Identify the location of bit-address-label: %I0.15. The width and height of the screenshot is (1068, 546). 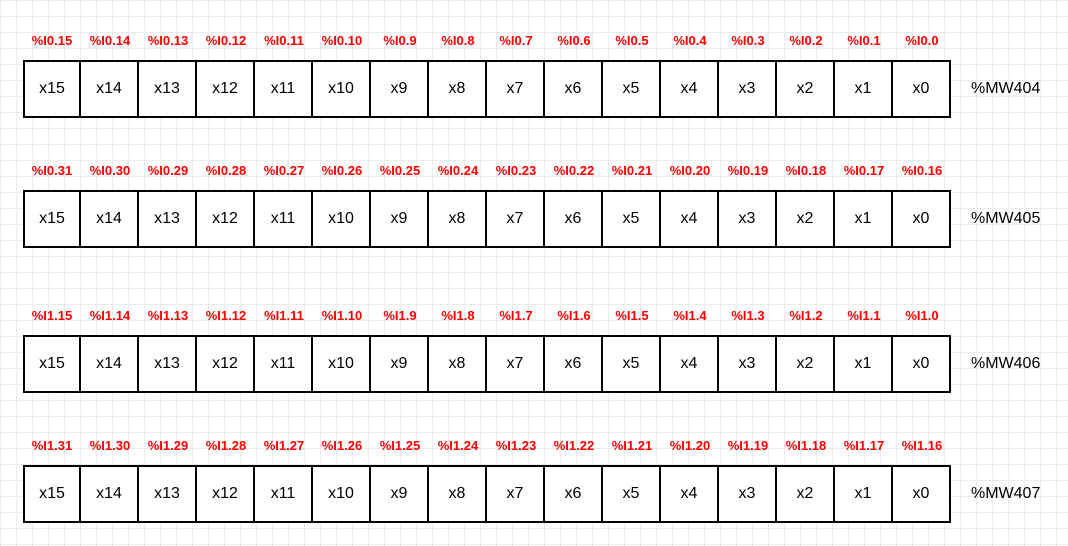
(52, 40).